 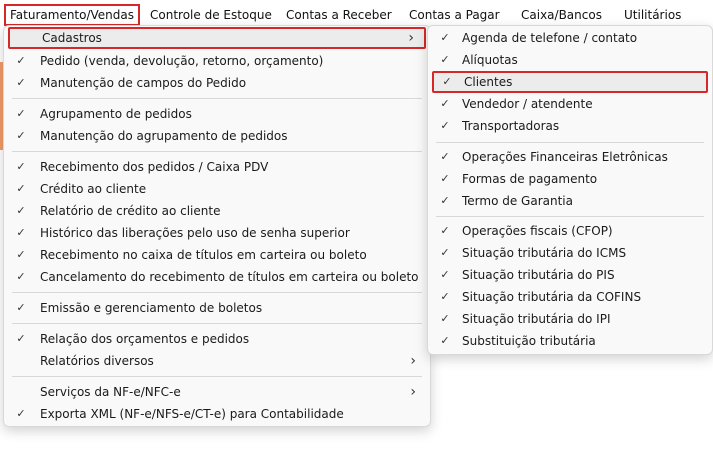 I want to click on chevron-right-icon: ›, so click(x=413, y=392).